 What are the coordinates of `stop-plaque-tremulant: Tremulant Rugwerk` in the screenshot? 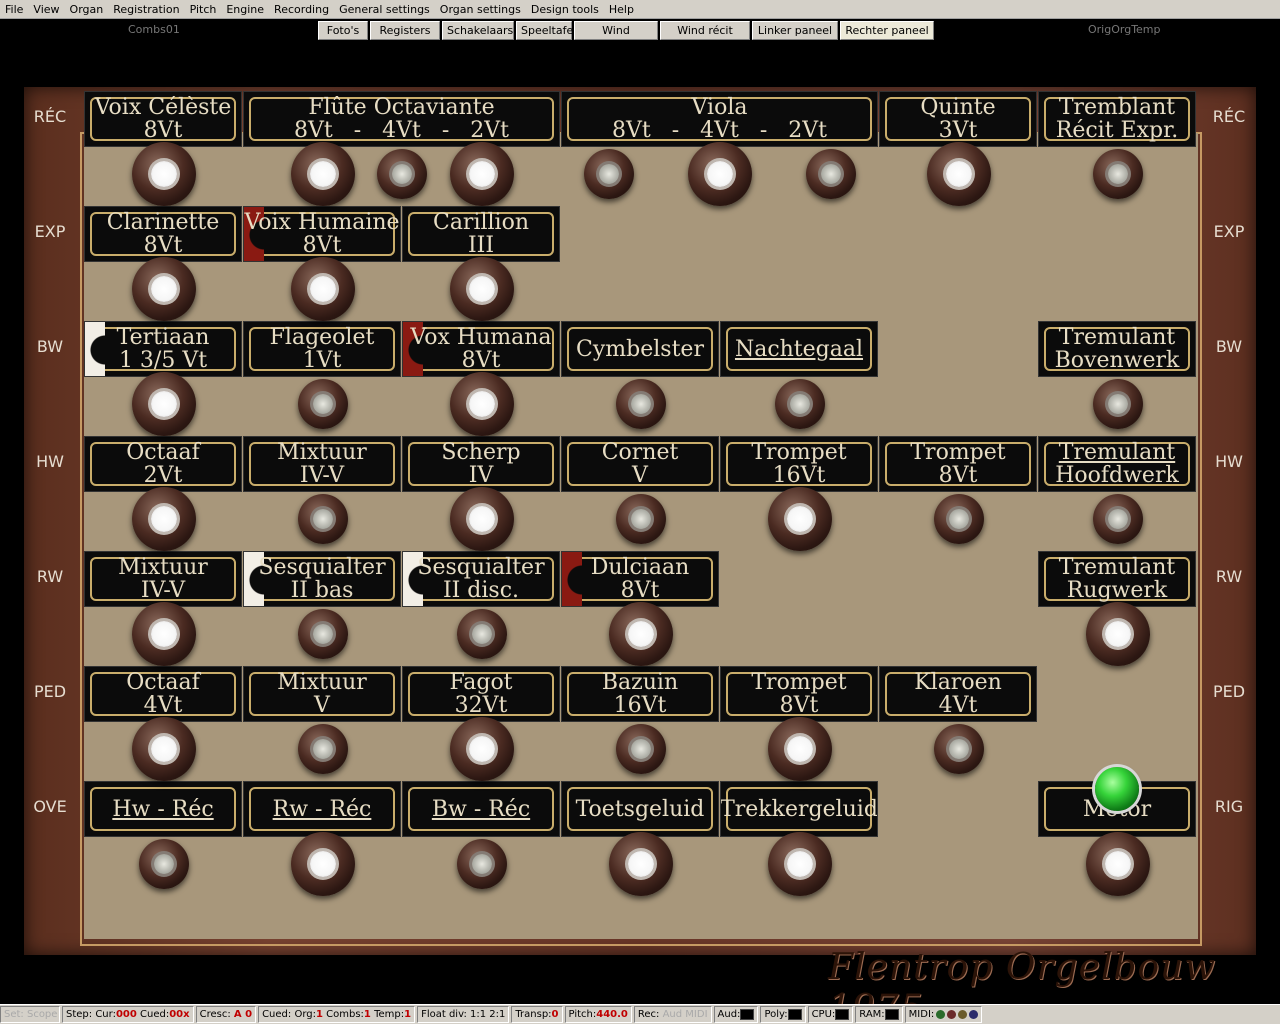 It's located at (1117, 579).